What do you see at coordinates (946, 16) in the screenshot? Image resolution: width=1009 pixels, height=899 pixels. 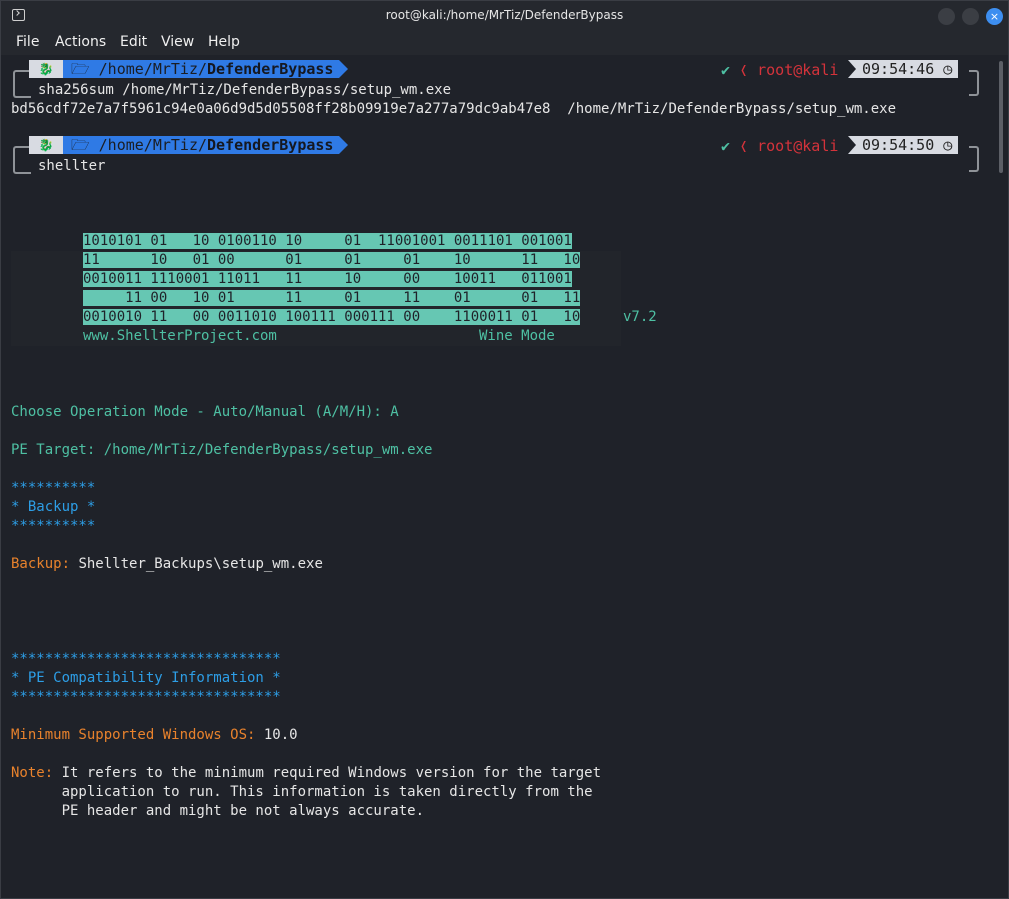 I see `minimize-button` at bounding box center [946, 16].